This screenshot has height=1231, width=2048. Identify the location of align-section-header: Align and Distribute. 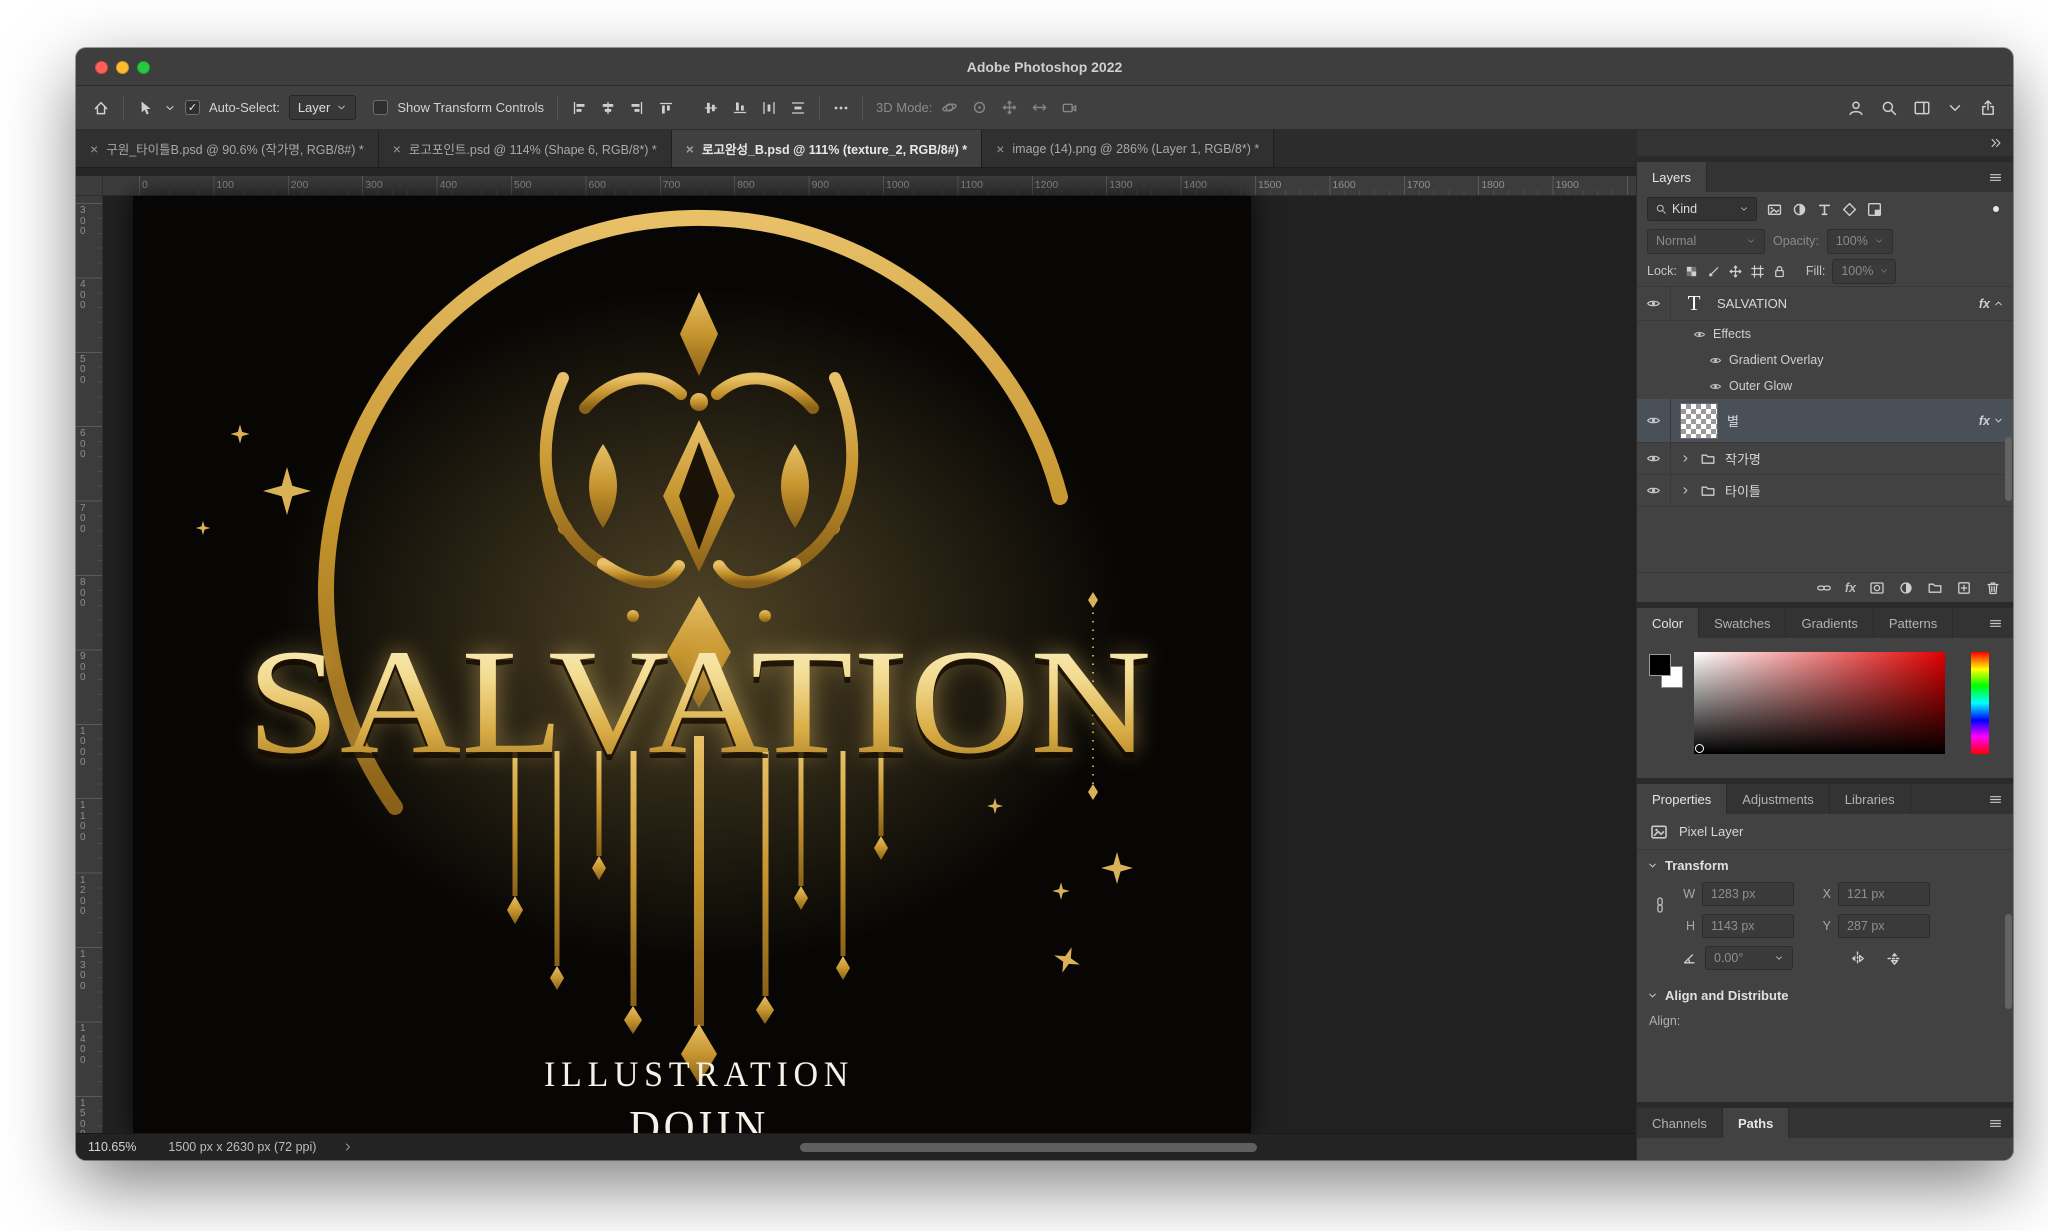
(1825, 995).